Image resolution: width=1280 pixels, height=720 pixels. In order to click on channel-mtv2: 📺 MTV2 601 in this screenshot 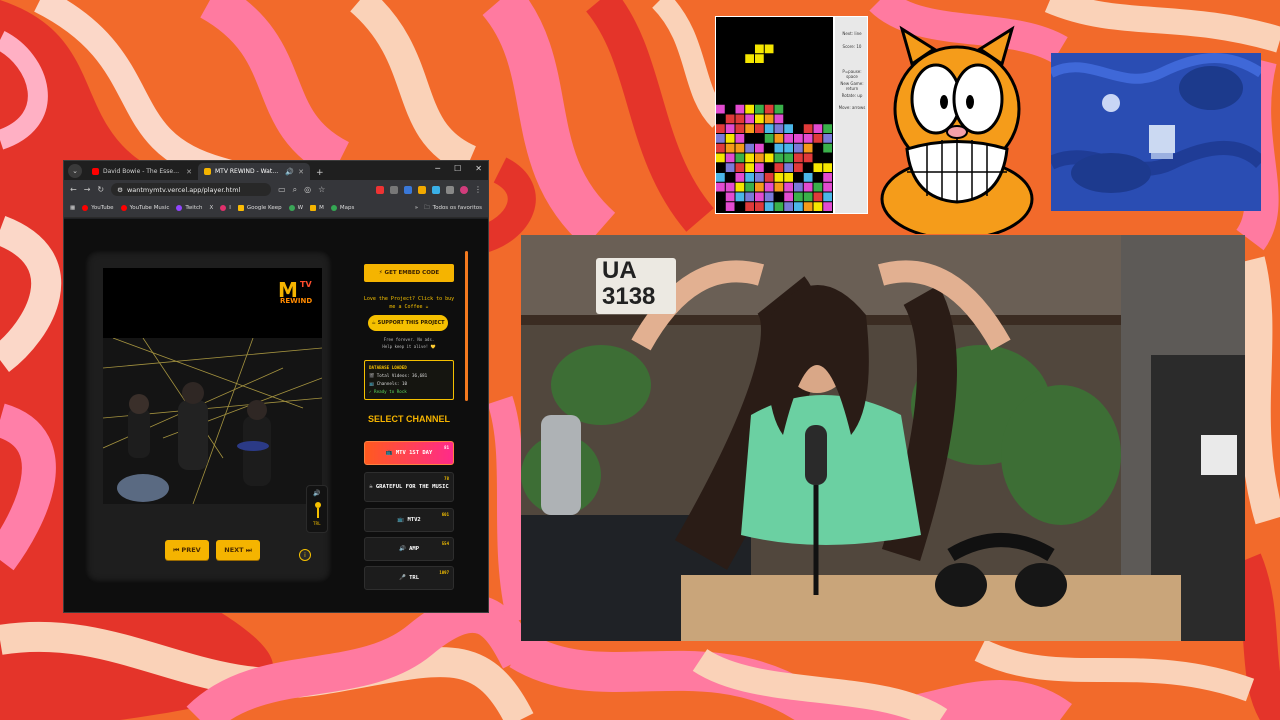, I will do `click(409, 520)`.